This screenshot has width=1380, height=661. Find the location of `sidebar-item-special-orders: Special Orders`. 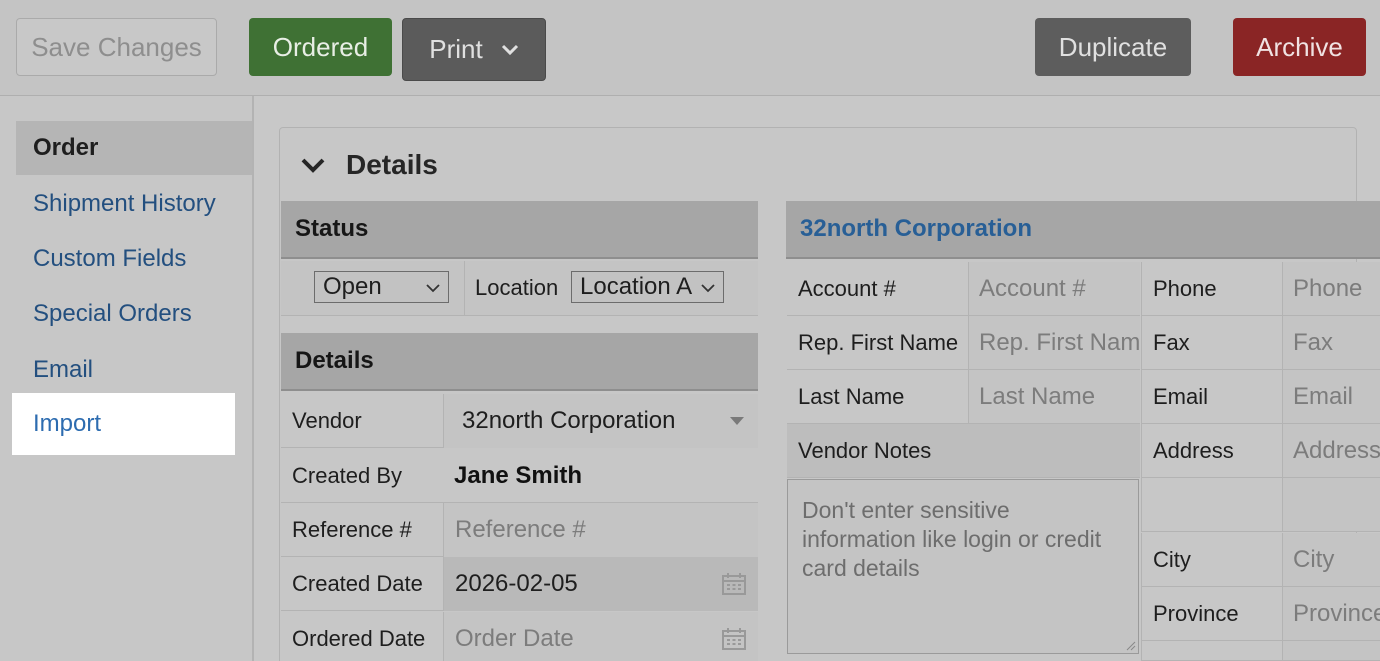

sidebar-item-special-orders: Special Orders is located at coordinates (126, 314).